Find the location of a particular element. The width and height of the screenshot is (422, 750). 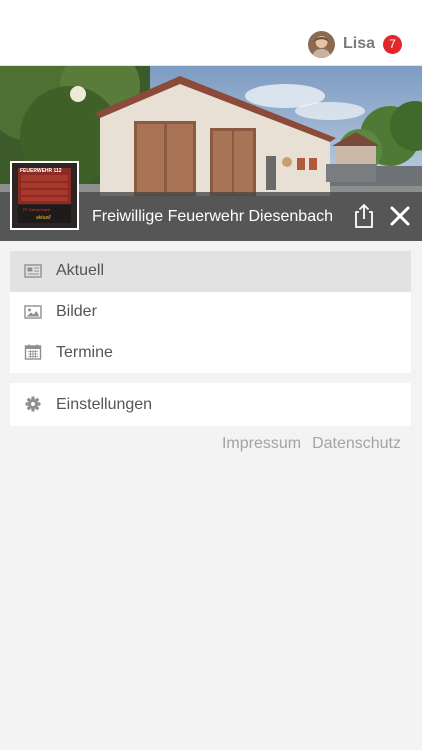

top-bar: Lisa 7 is located at coordinates (211, 33).